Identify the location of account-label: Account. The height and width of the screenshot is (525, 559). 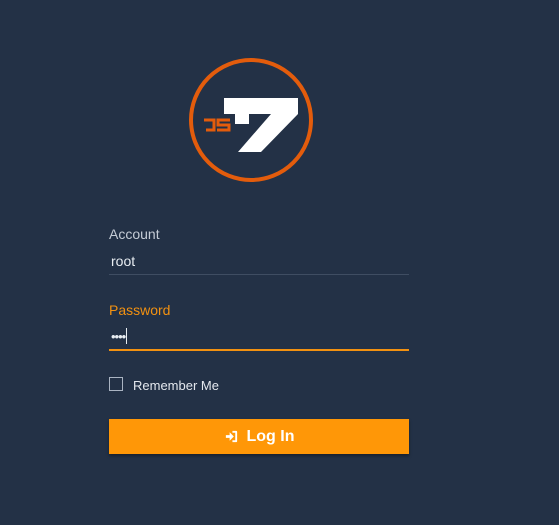
(134, 234).